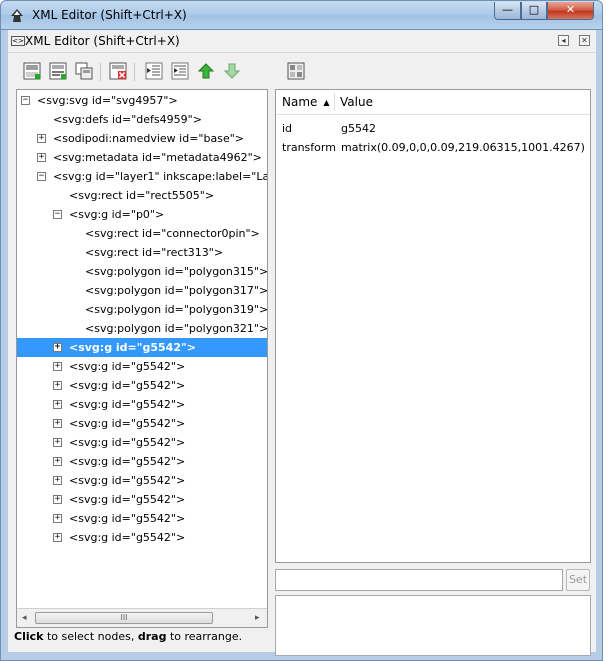  Describe the element at coordinates (433, 128) in the screenshot. I see `attribute-row: id g5542` at that location.